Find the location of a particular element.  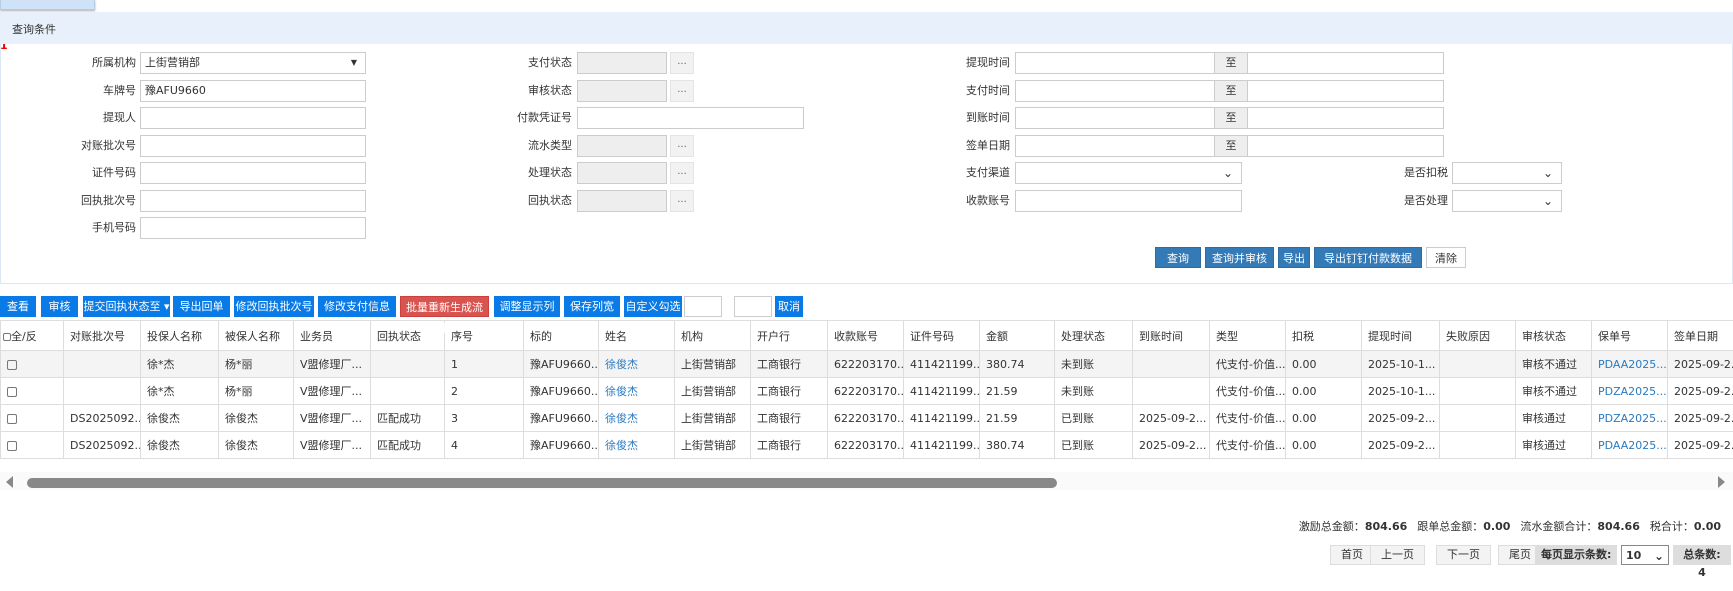

toolbar-button-2: 提交回执状态至 ▾ is located at coordinates (126, 306).